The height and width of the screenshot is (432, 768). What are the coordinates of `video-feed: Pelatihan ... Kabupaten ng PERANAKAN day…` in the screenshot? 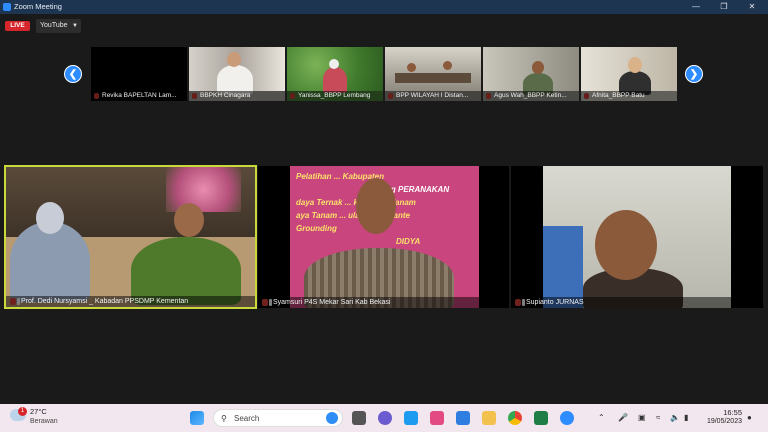 It's located at (384, 237).